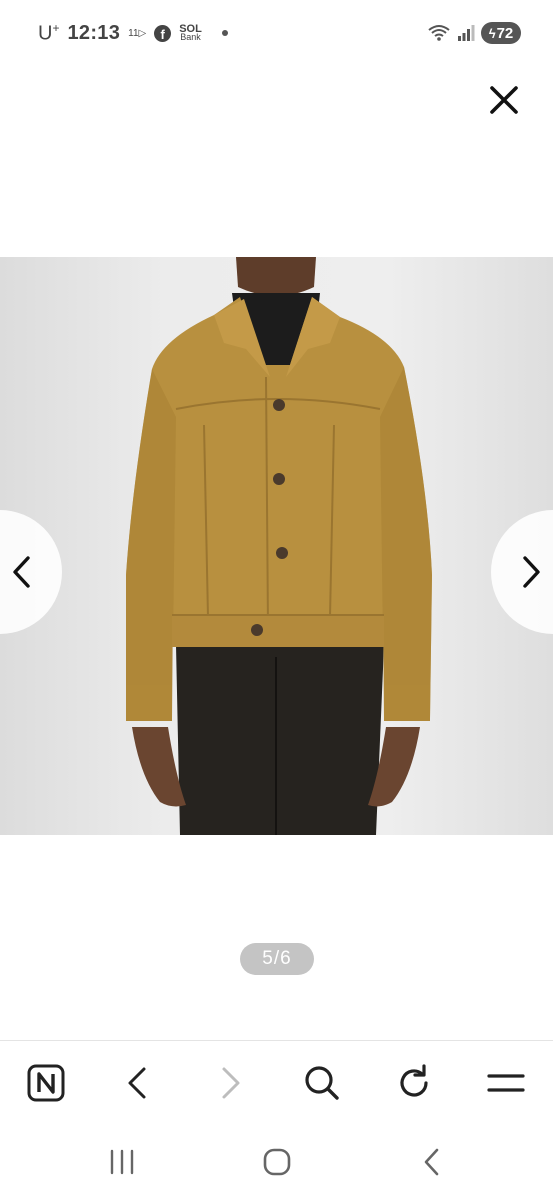 Image resolution: width=553 pixels, height=1200 pixels. I want to click on menu-icon, so click(506, 1083).